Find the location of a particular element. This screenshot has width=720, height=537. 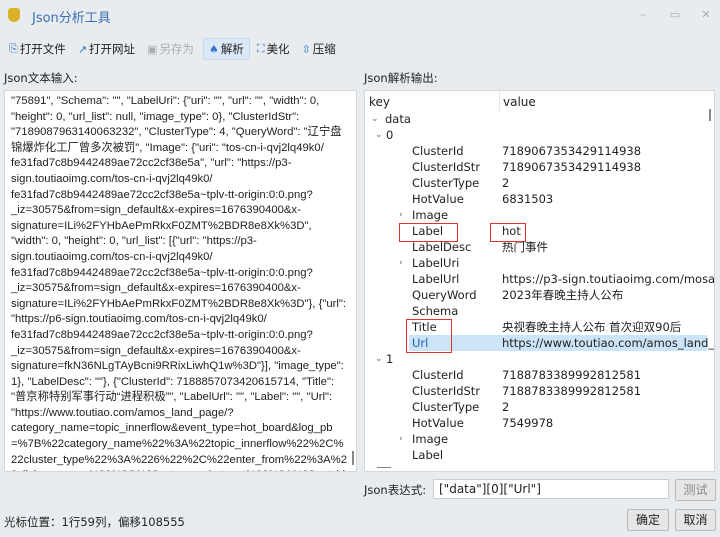

tree-key: QueryWord is located at coordinates (444, 295).